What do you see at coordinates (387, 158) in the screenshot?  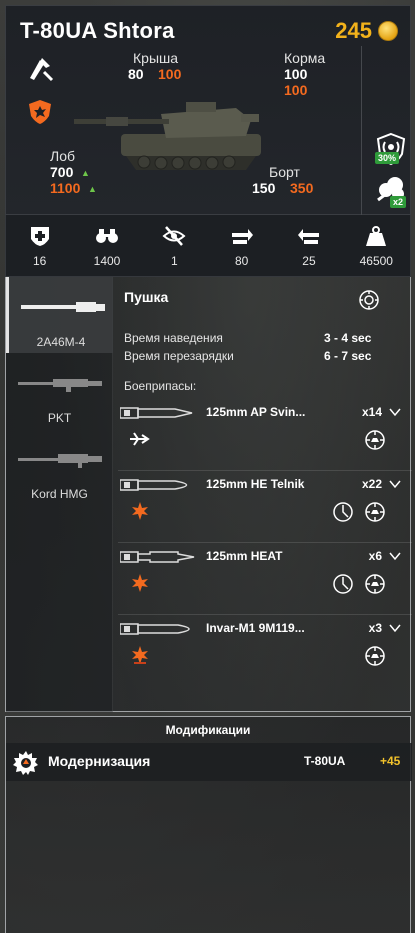 I see `camo-badge: 30%` at bounding box center [387, 158].